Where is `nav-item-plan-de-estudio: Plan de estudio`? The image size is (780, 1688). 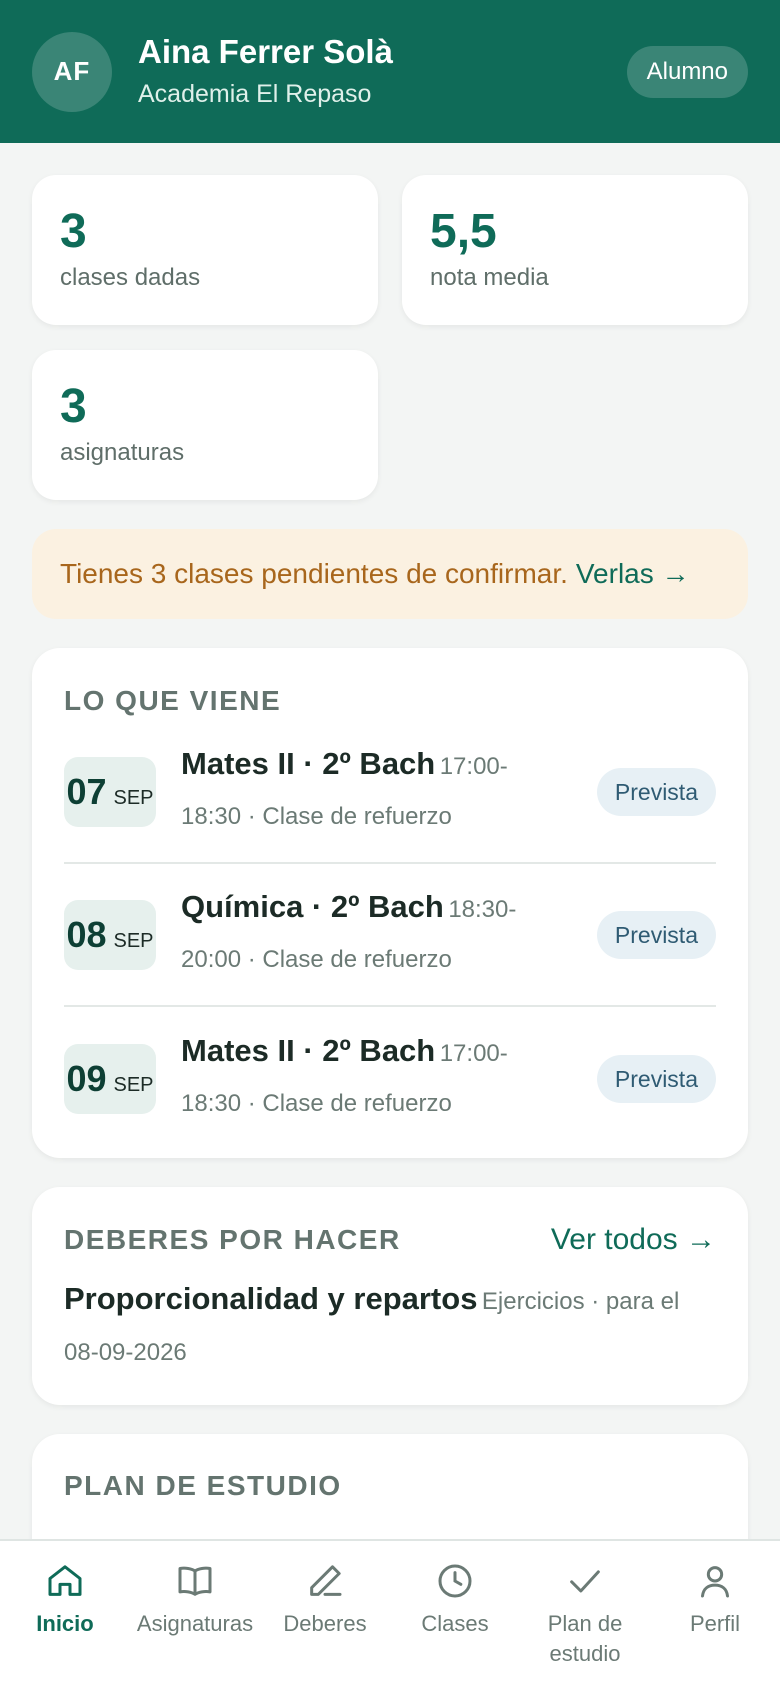
nav-item-plan-de-estudio: Plan de estudio is located at coordinates (585, 1614).